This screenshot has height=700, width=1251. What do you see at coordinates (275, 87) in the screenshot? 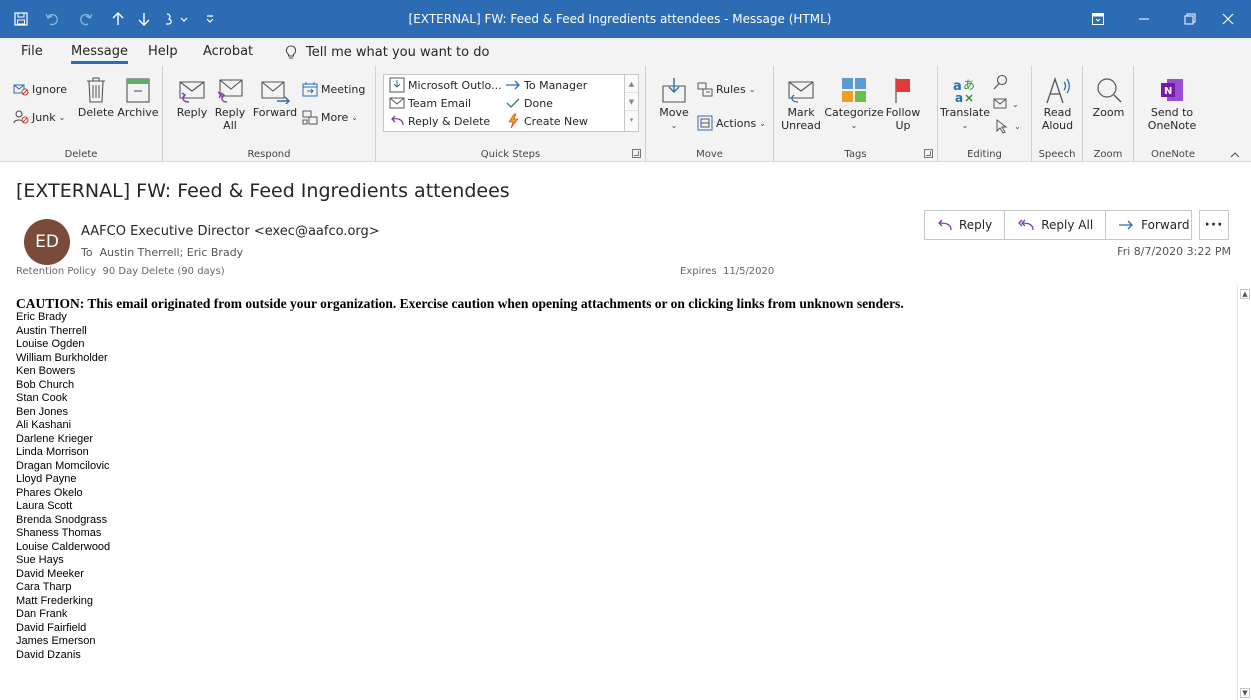
I see `forward-icon` at bounding box center [275, 87].